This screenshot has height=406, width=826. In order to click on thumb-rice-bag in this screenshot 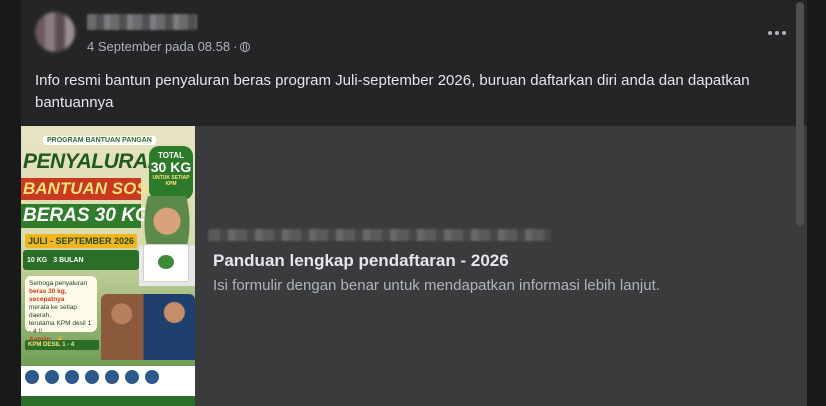, I will do `click(166, 263)`.